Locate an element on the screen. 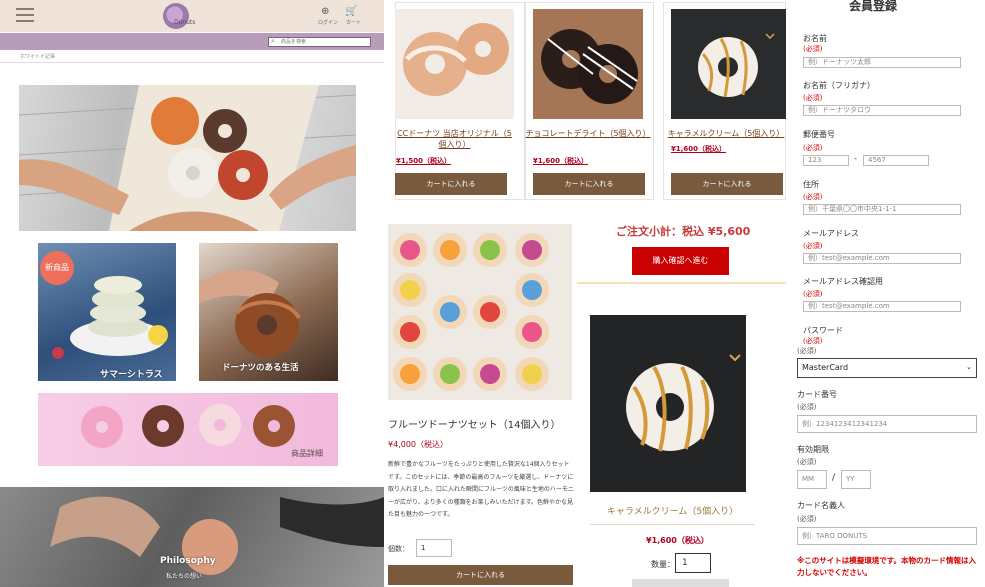 This screenshot has height=587, width=985. name-label: お名前 is located at coordinates (815, 38).